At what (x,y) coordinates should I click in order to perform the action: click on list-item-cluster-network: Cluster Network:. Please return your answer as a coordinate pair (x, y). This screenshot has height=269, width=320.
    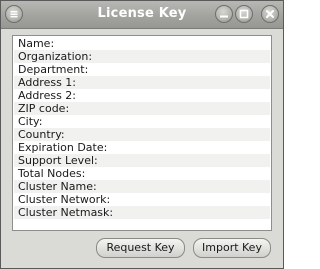
    Looking at the image, I should click on (64, 199).